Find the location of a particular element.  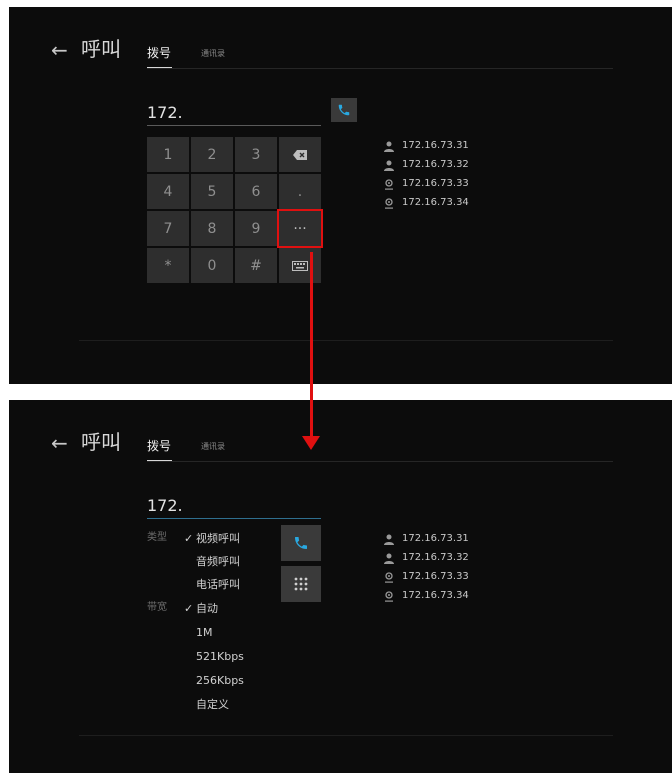

option-bandwidth-521k: 521Kbps is located at coordinates (220, 657).